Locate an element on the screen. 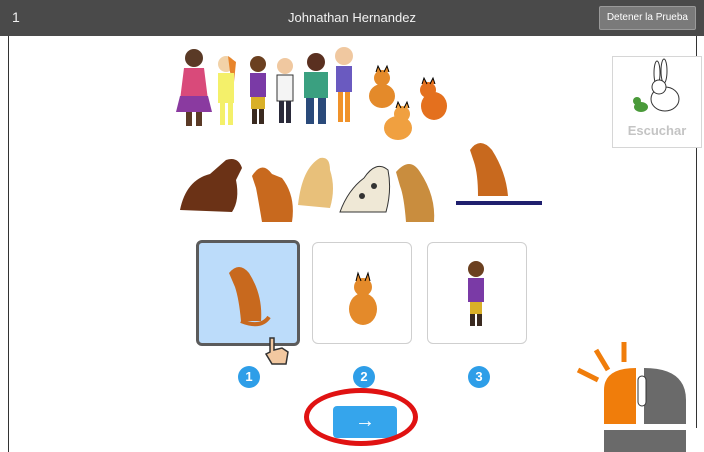 This screenshot has height=452, width=704. listen-label: Escuchar is located at coordinates (657, 130).